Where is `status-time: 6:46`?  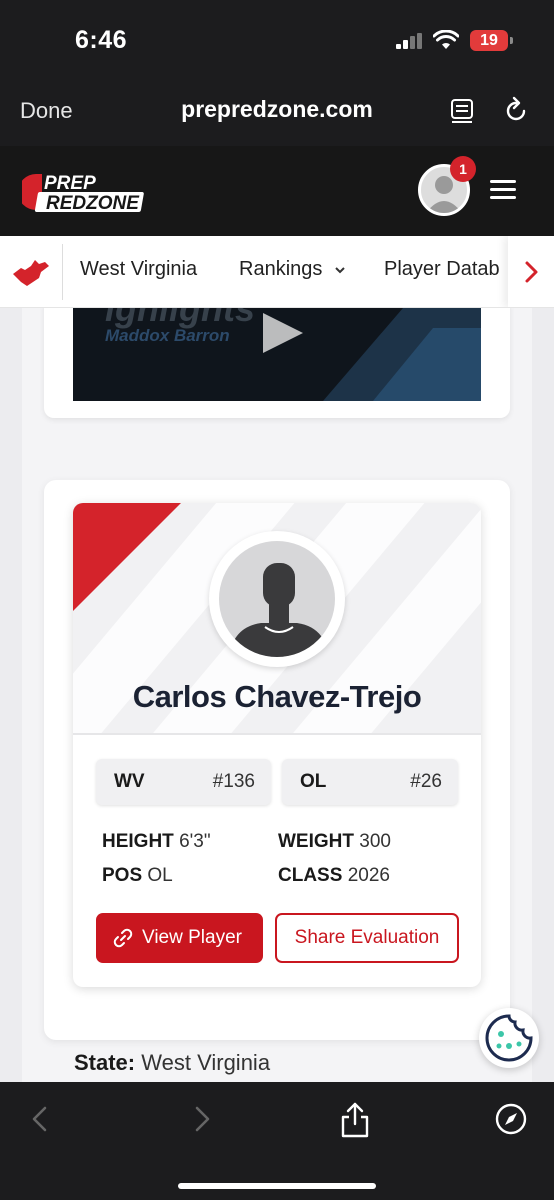
status-time: 6:46 is located at coordinates (101, 40).